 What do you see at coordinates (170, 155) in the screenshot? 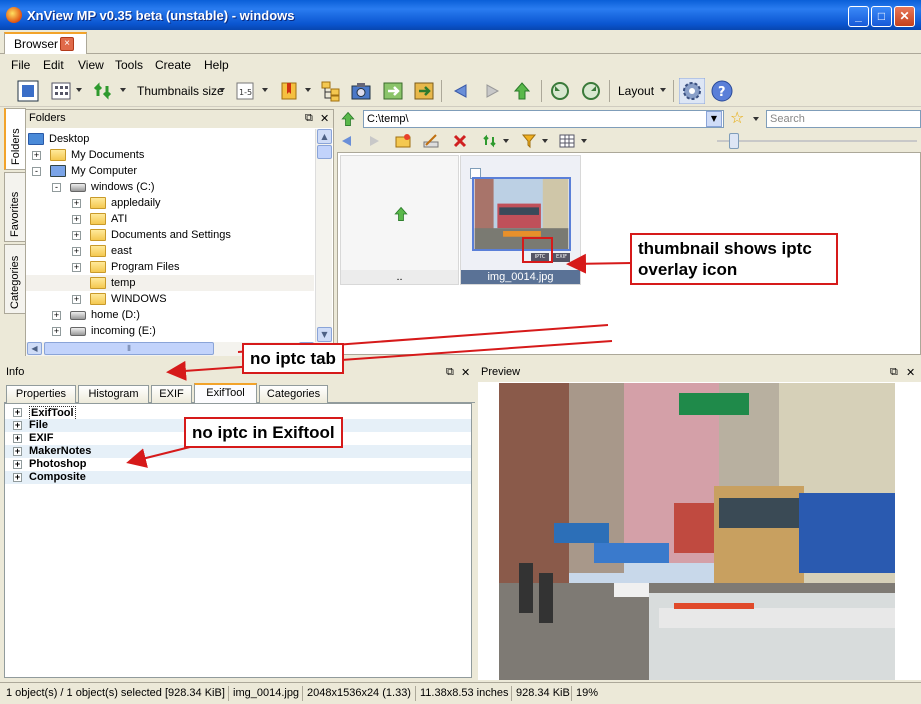
I see `tree-item: + My Documents` at bounding box center [170, 155].